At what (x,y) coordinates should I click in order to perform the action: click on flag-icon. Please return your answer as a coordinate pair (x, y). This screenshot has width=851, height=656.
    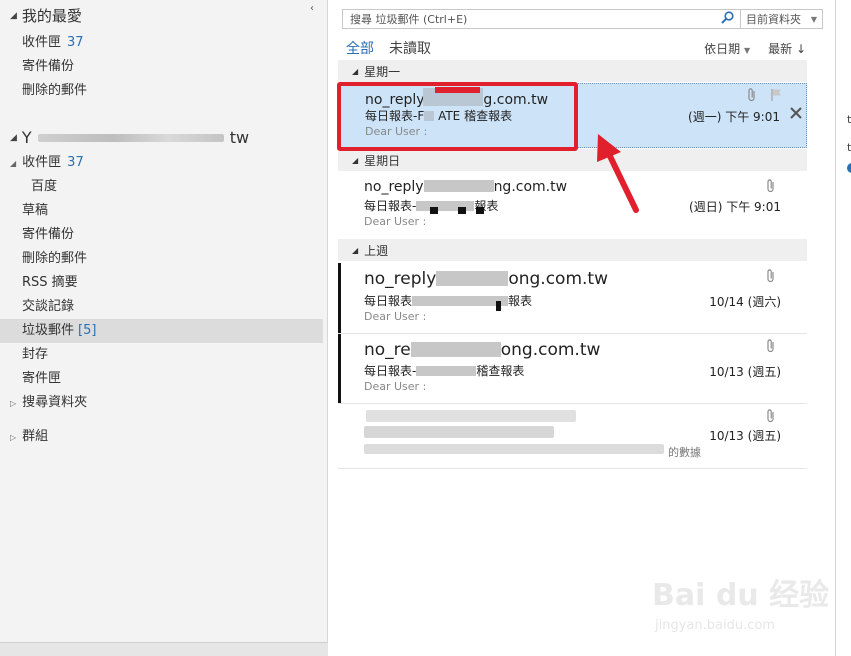
    Looking at the image, I should click on (777, 96).